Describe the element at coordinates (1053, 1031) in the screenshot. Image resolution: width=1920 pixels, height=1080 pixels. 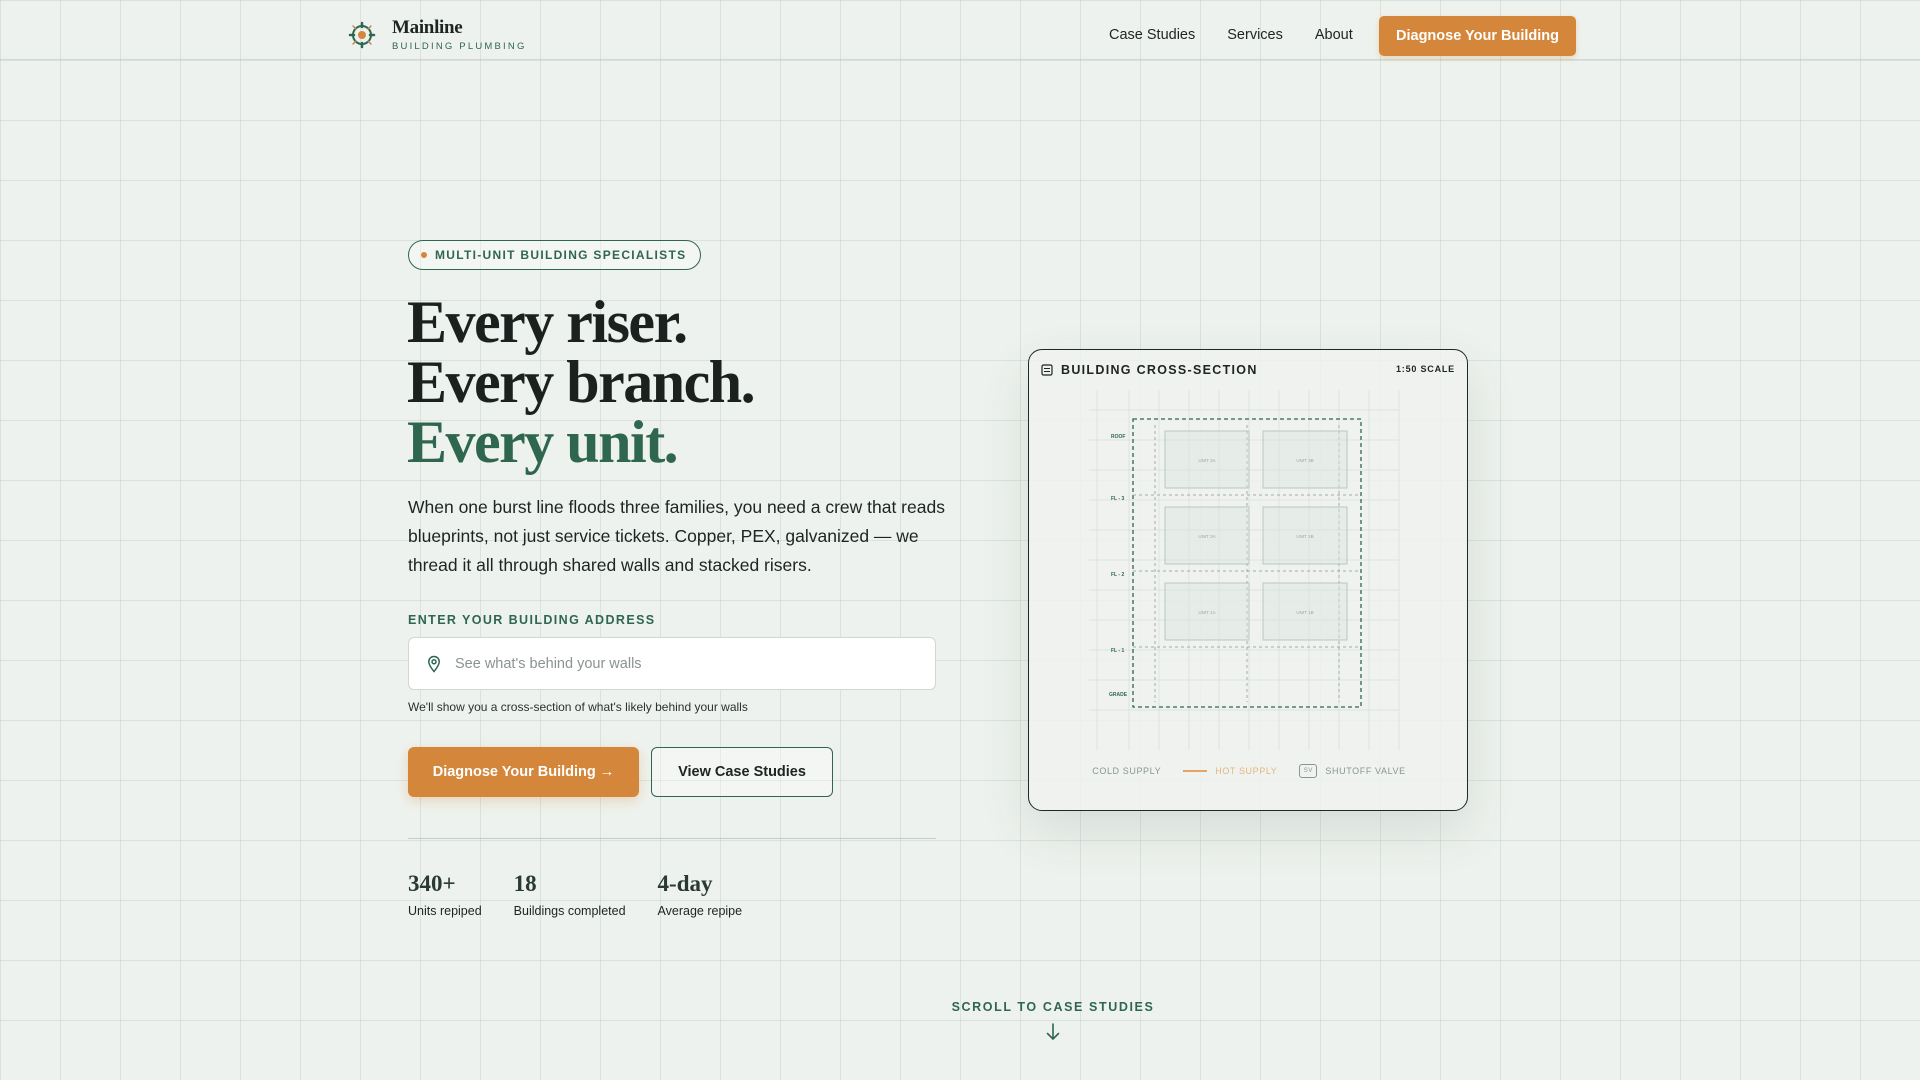
I see `arrow-down-icon` at that location.